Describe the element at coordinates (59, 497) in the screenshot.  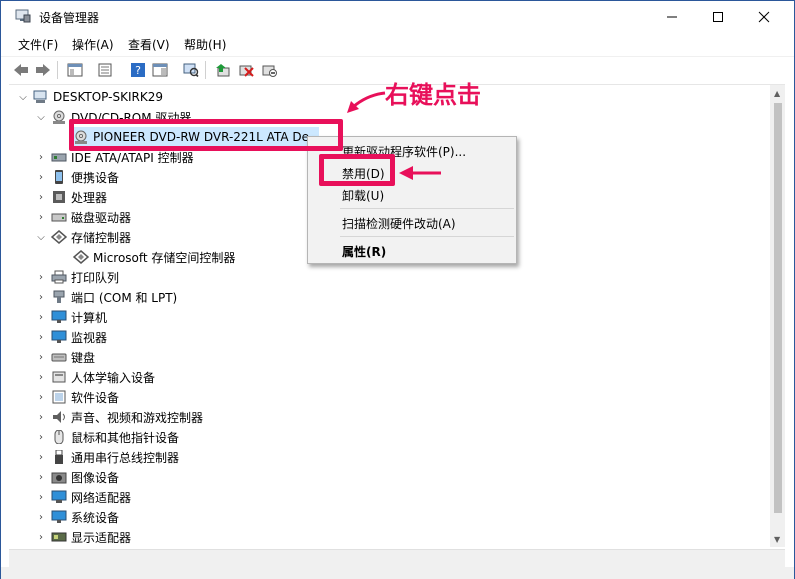
I see `network-adapter-icon` at that location.